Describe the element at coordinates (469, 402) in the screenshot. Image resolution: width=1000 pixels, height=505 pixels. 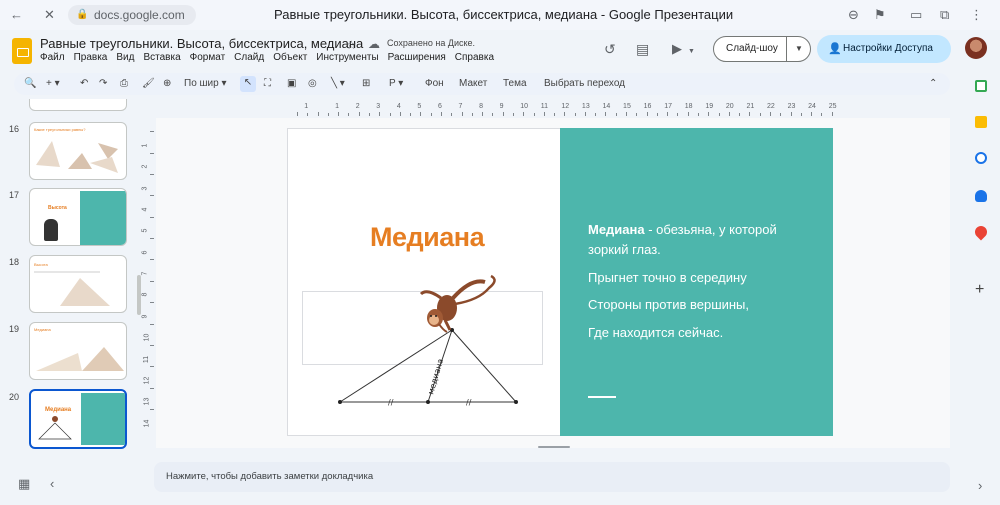
I see `equal-tick-right: //` at that location.